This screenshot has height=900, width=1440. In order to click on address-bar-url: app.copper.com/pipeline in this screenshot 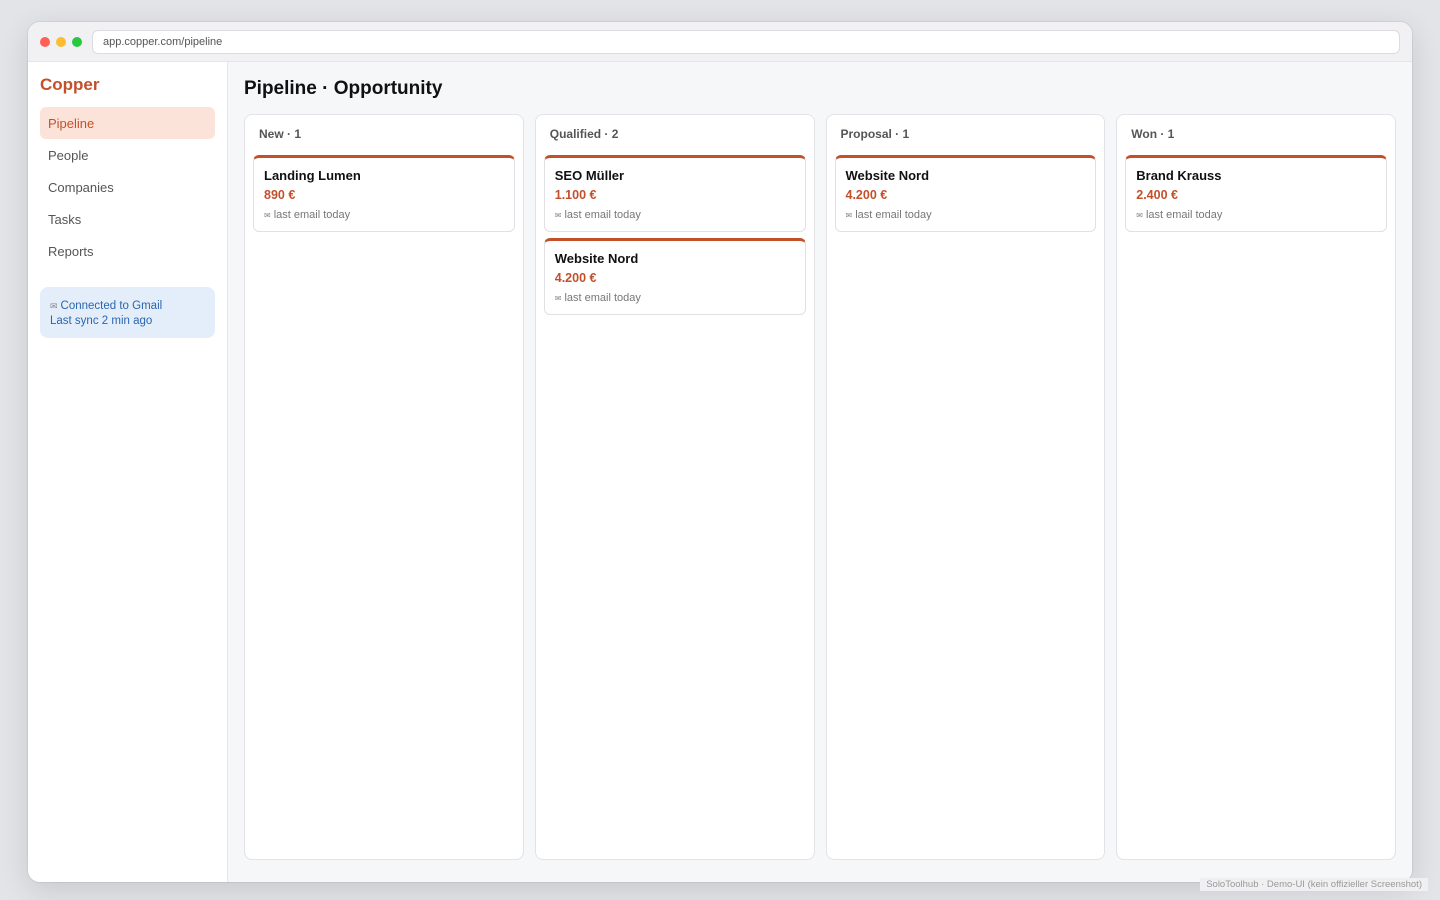, I will do `click(163, 41)`.